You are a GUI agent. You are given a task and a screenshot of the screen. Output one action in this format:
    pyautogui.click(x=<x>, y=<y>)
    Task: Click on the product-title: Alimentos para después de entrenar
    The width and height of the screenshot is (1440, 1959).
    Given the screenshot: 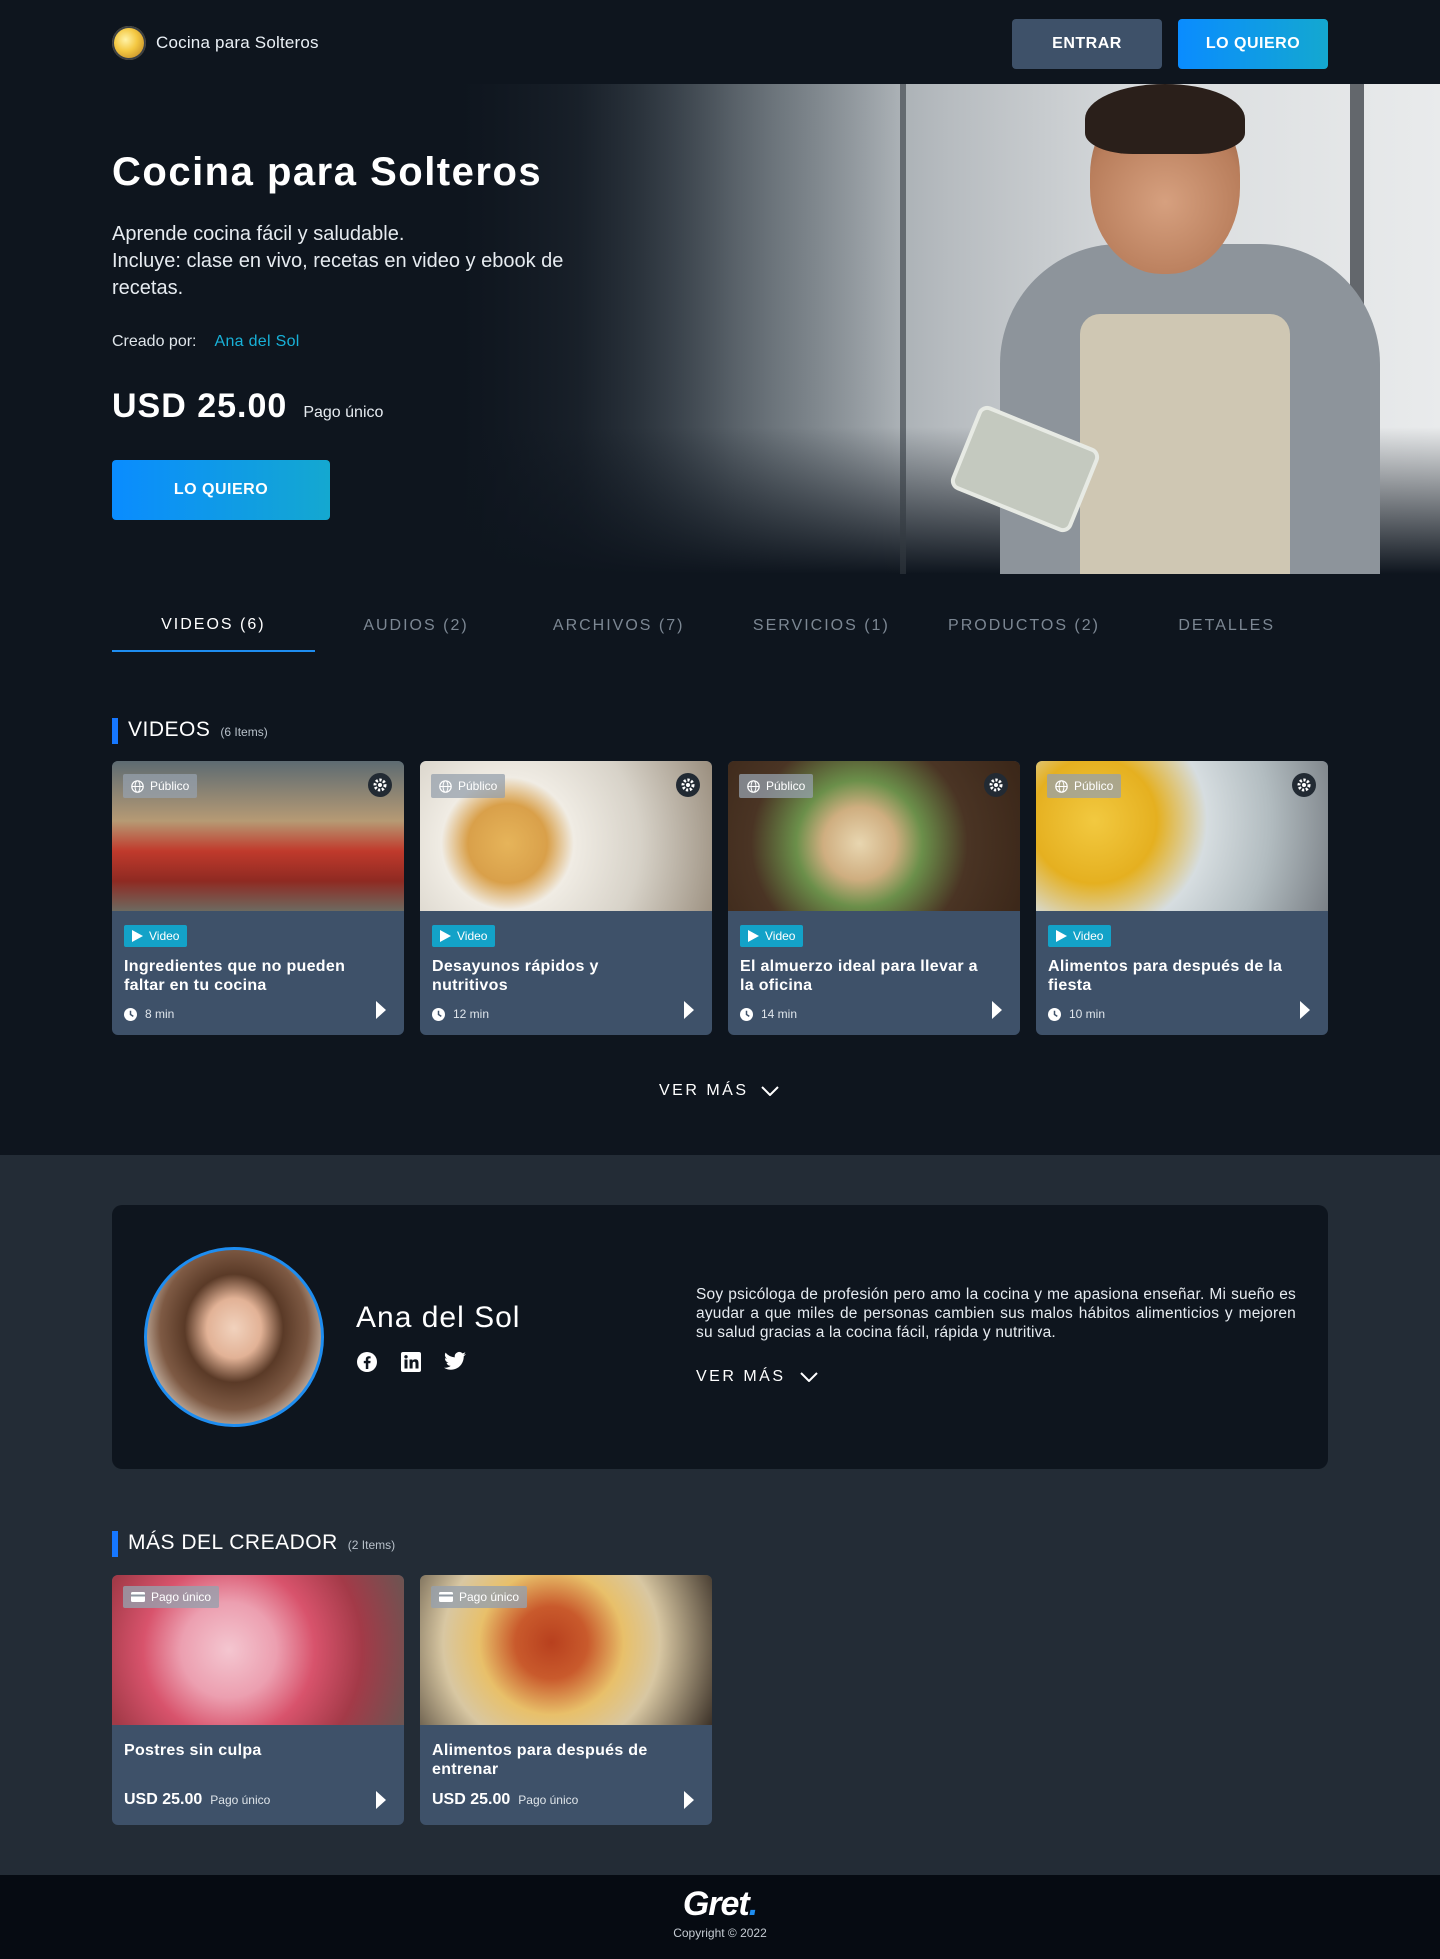 What is the action you would take?
    pyautogui.click(x=540, y=1760)
    